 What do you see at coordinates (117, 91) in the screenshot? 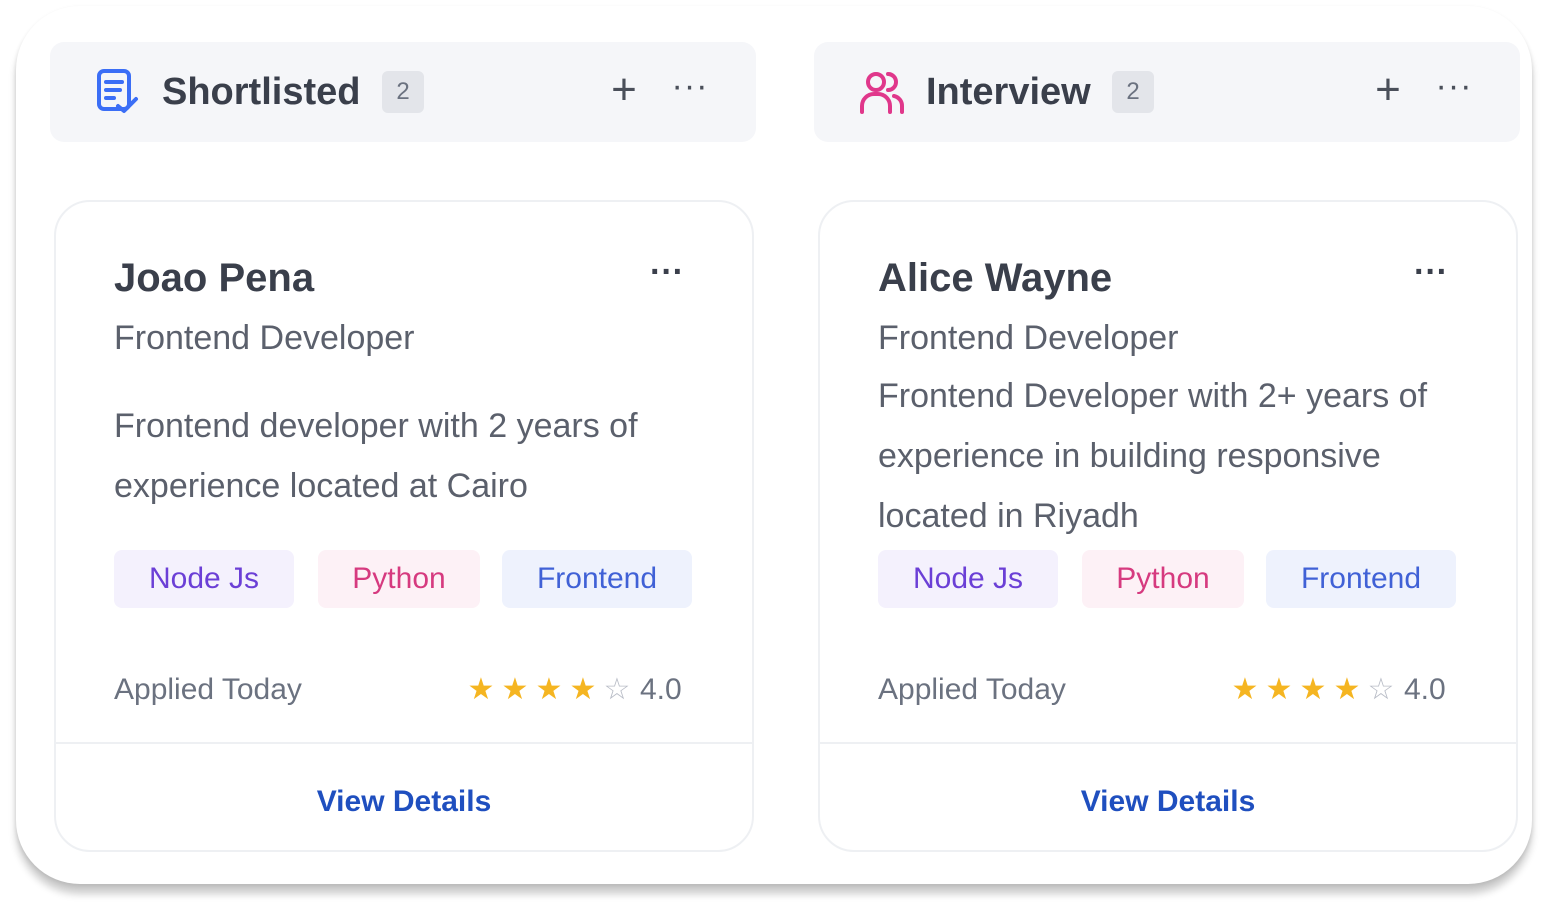
I see `shortlist-document-icon` at bounding box center [117, 91].